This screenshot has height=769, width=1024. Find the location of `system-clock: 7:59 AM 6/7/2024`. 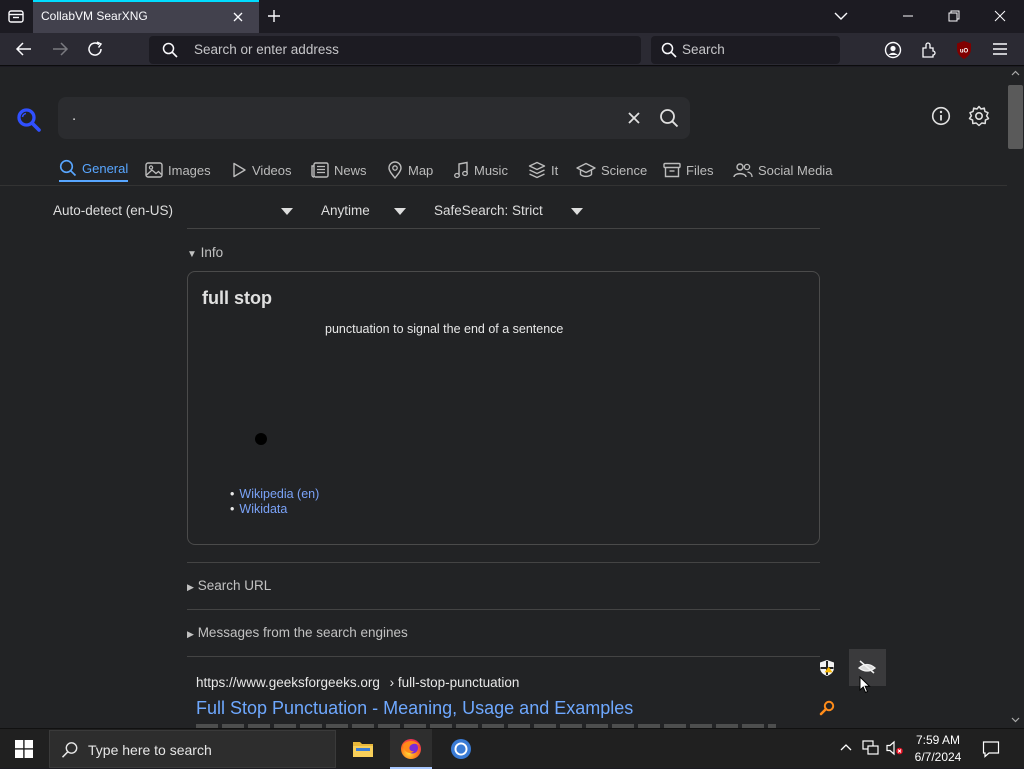

system-clock: 7:59 AM 6/7/2024 is located at coordinates (938, 749).